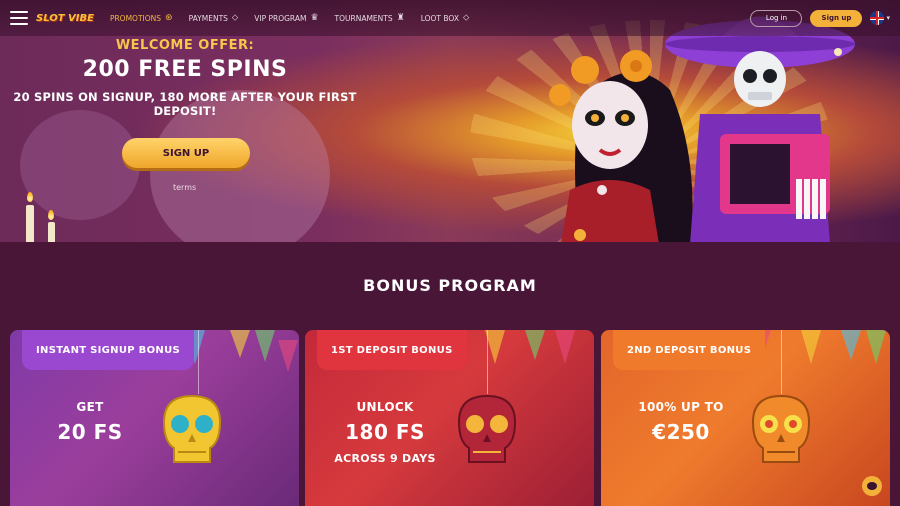 The height and width of the screenshot is (506, 900). What do you see at coordinates (776, 18) in the screenshot?
I see `login-button: Log in` at bounding box center [776, 18].